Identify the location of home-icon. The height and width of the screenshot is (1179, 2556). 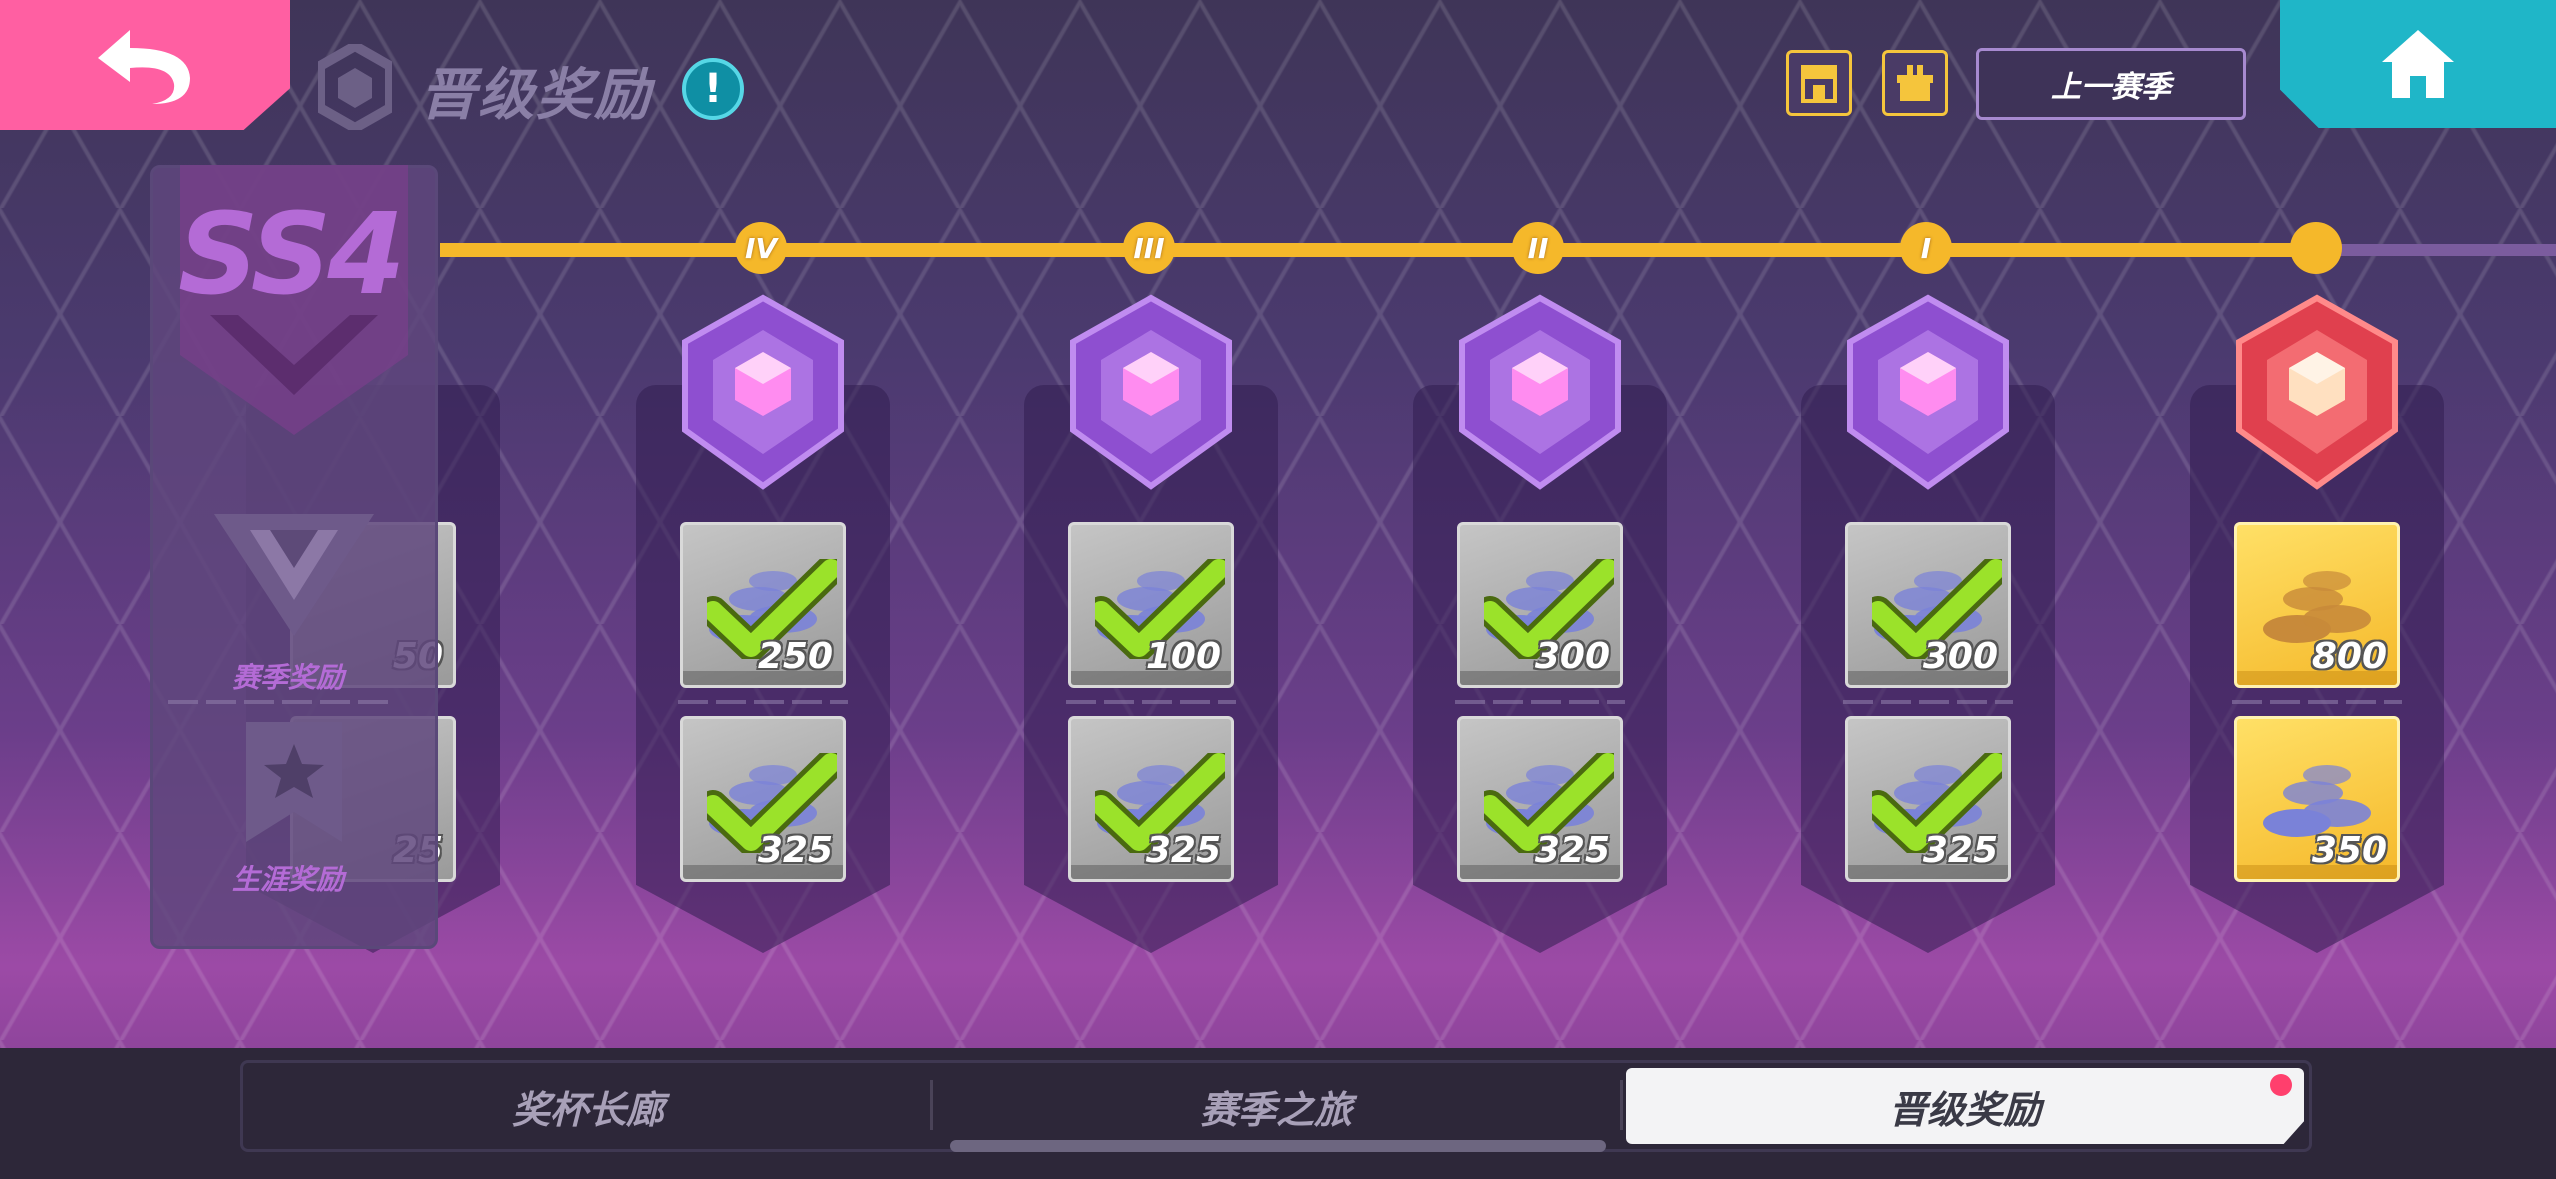
(2418, 64).